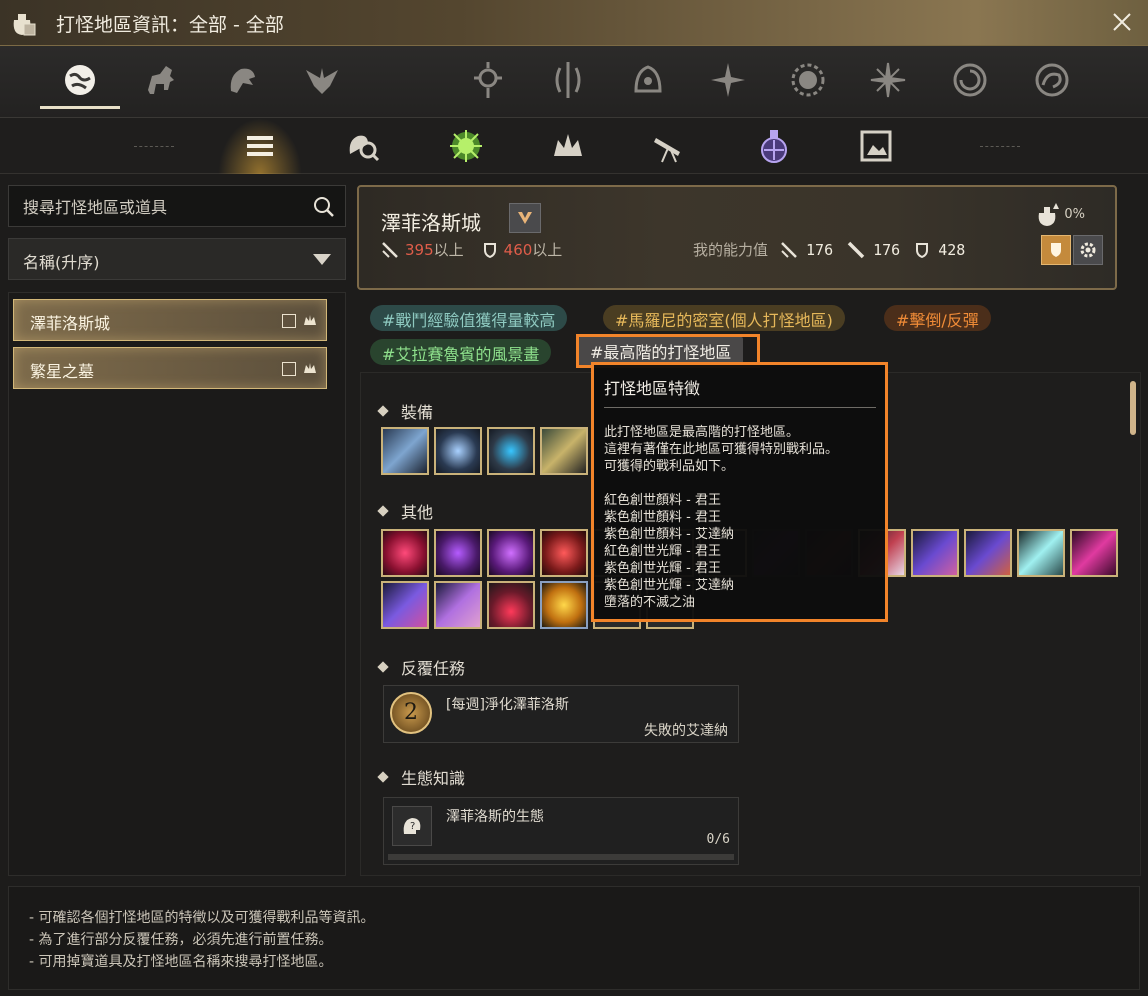  What do you see at coordinates (740, 407) in the screenshot?
I see `tooltip-divider` at bounding box center [740, 407].